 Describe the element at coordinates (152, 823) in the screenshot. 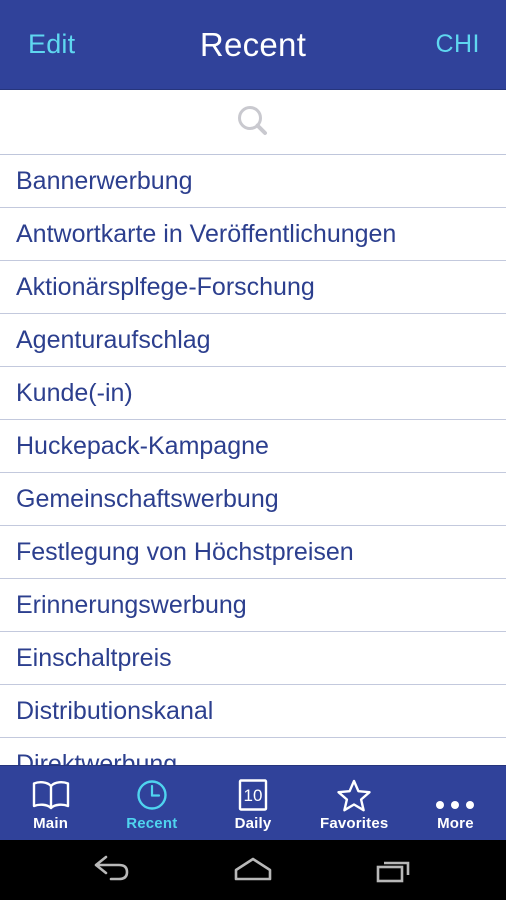

I see `tab-recent-label: Recent` at that location.